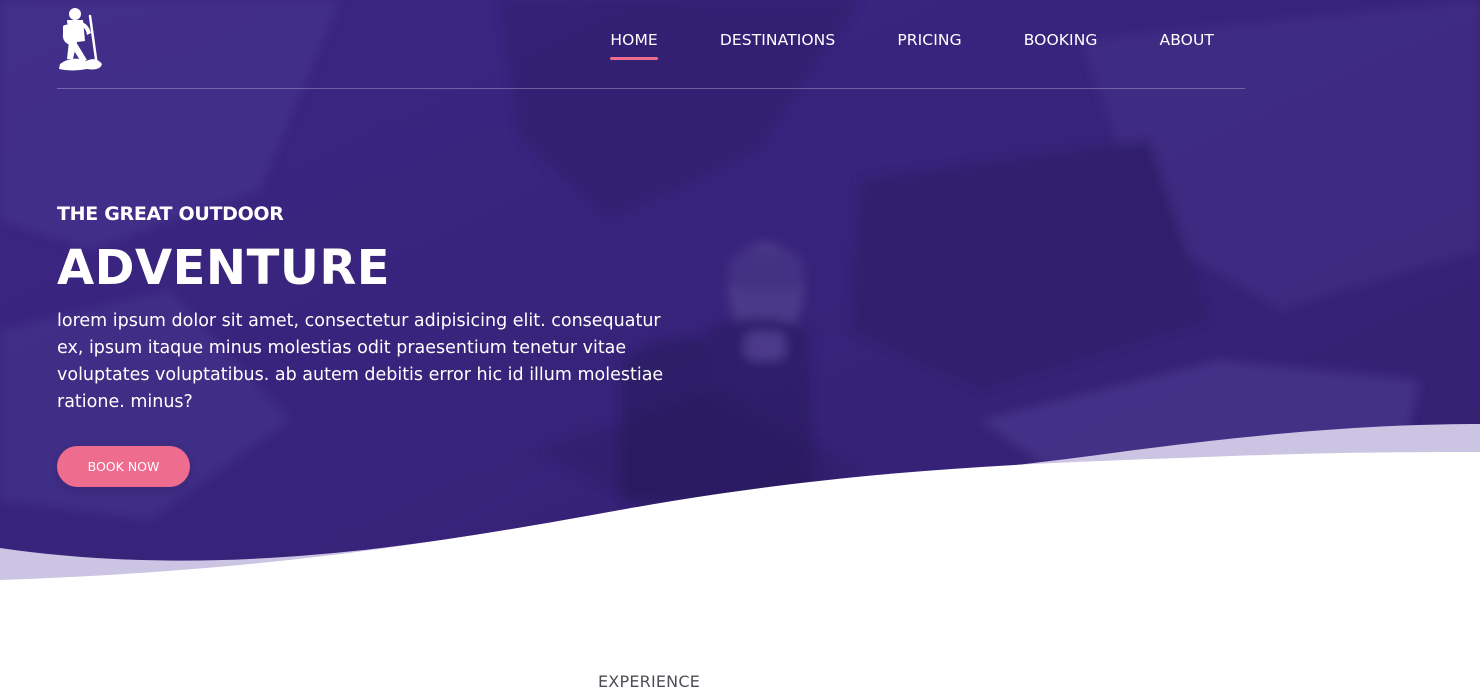 Image resolution: width=1480 pixels, height=689 pixels. Describe the element at coordinates (929, 45) in the screenshot. I see `nav-pricing: PRICING` at that location.